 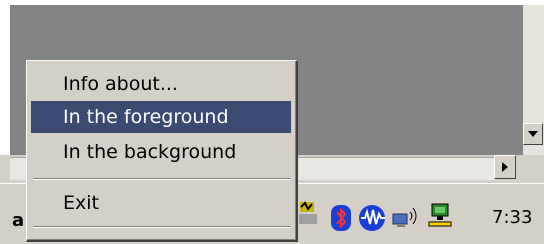 I want to click on wireless-network-icon, so click(x=406, y=216).